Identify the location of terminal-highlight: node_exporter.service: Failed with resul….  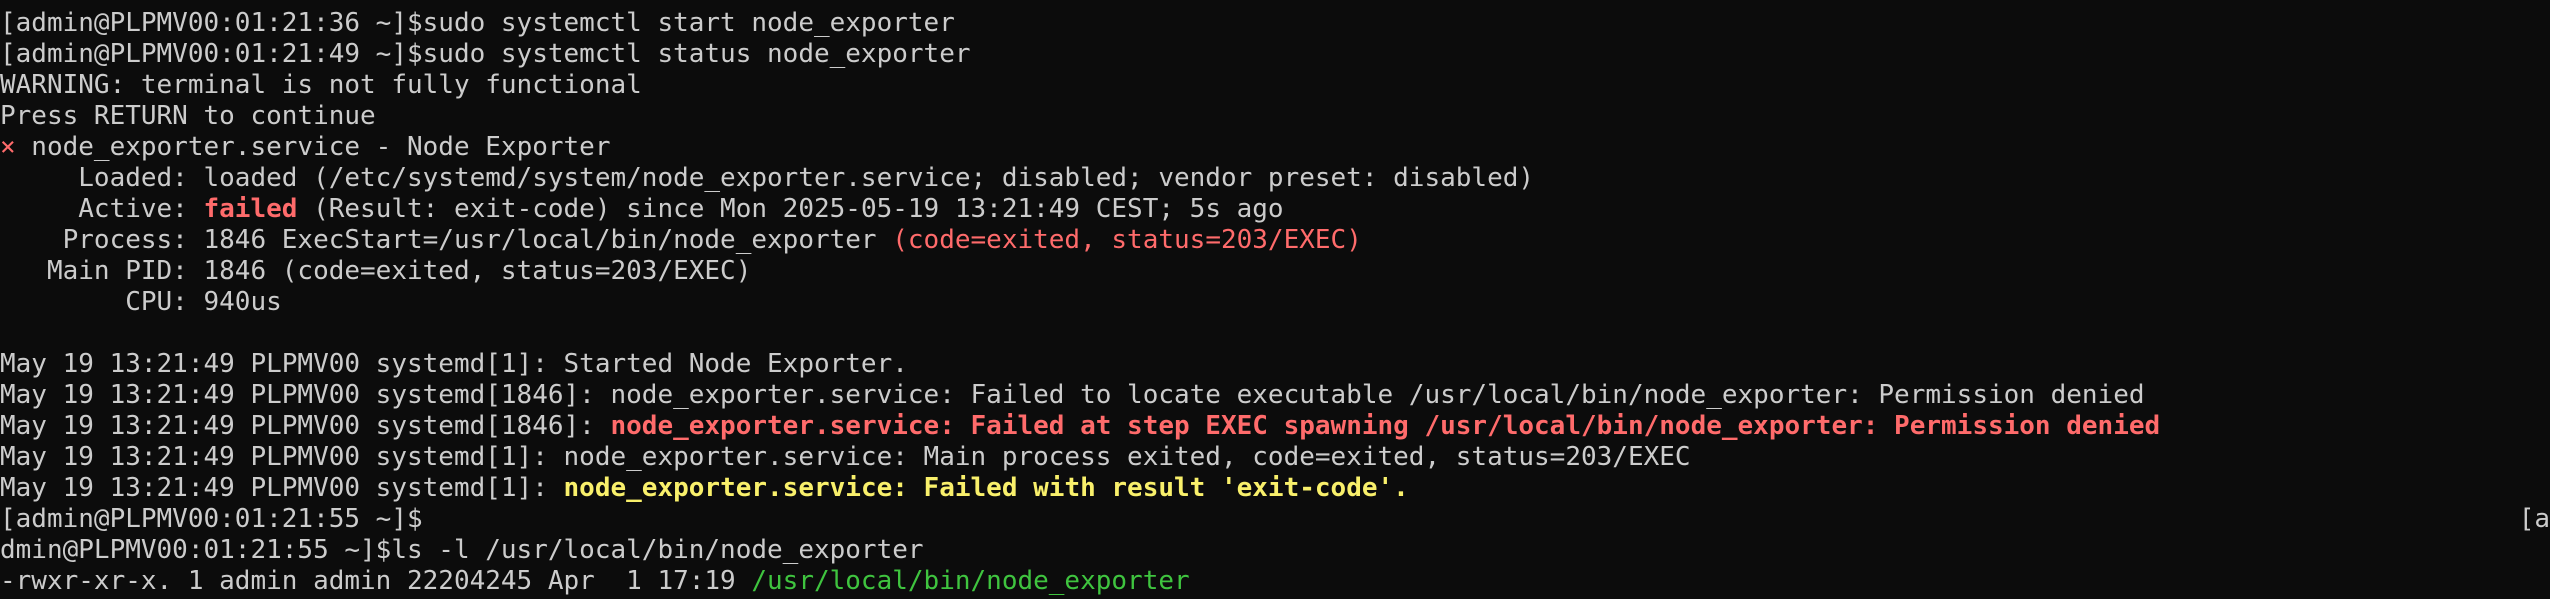
(986, 488).